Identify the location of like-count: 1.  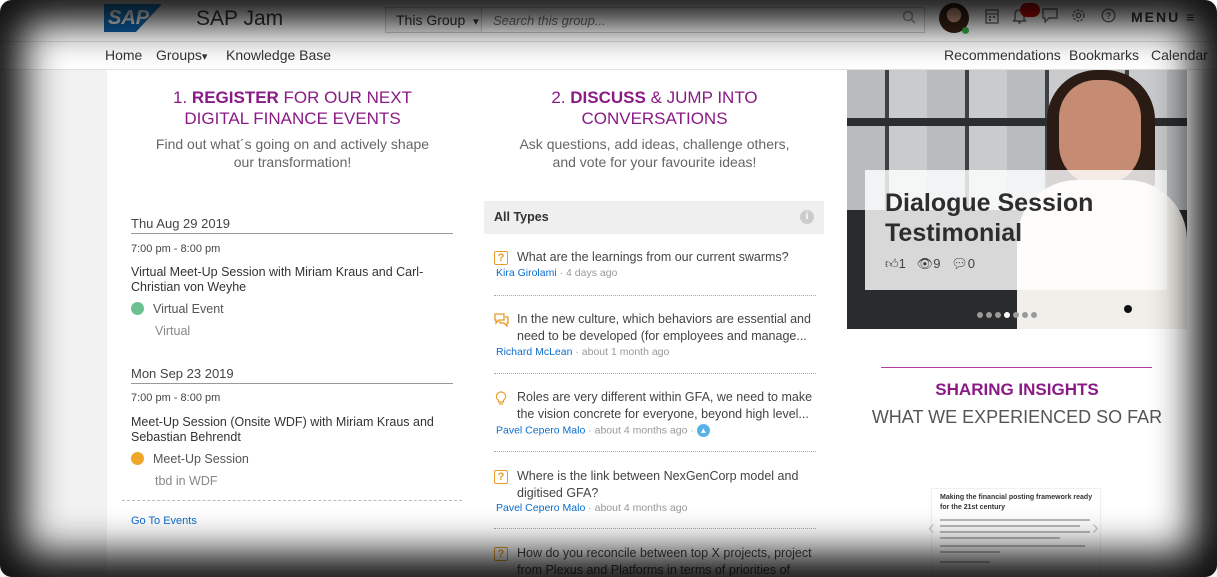
(902, 263).